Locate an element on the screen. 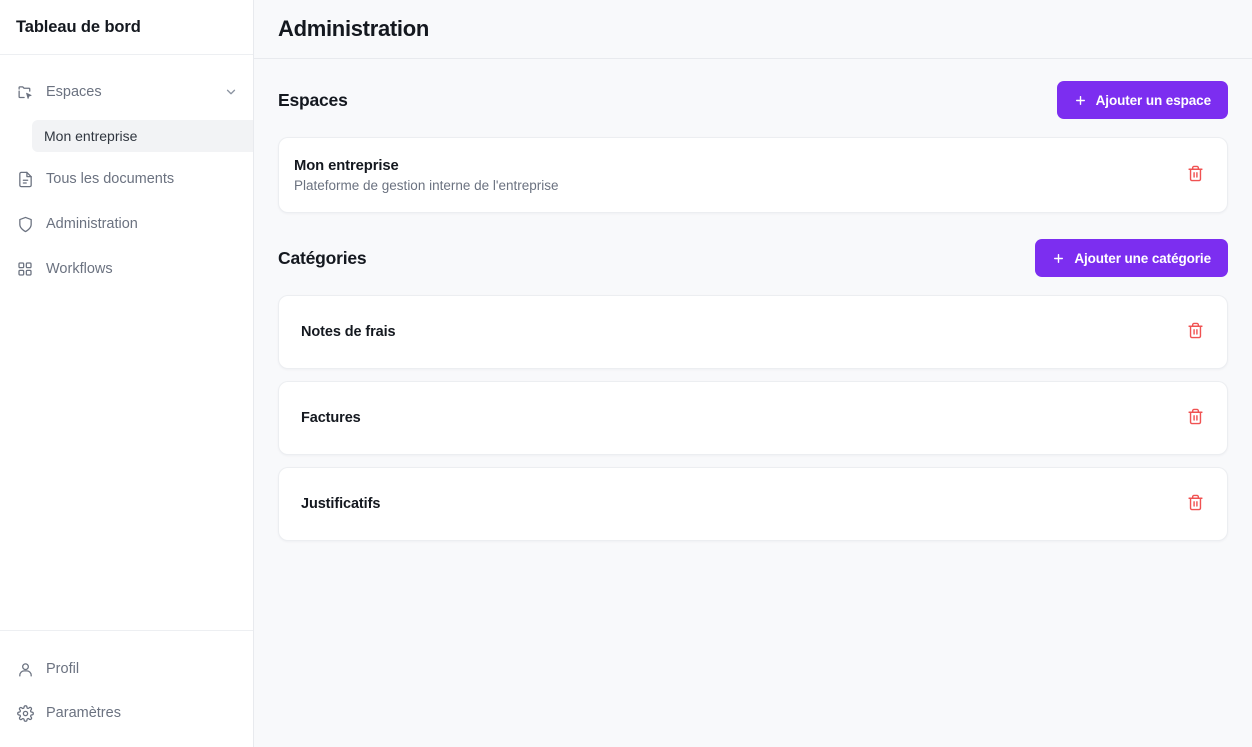  sidebar-subitem-label: Mon entreprise is located at coordinates (91, 136).